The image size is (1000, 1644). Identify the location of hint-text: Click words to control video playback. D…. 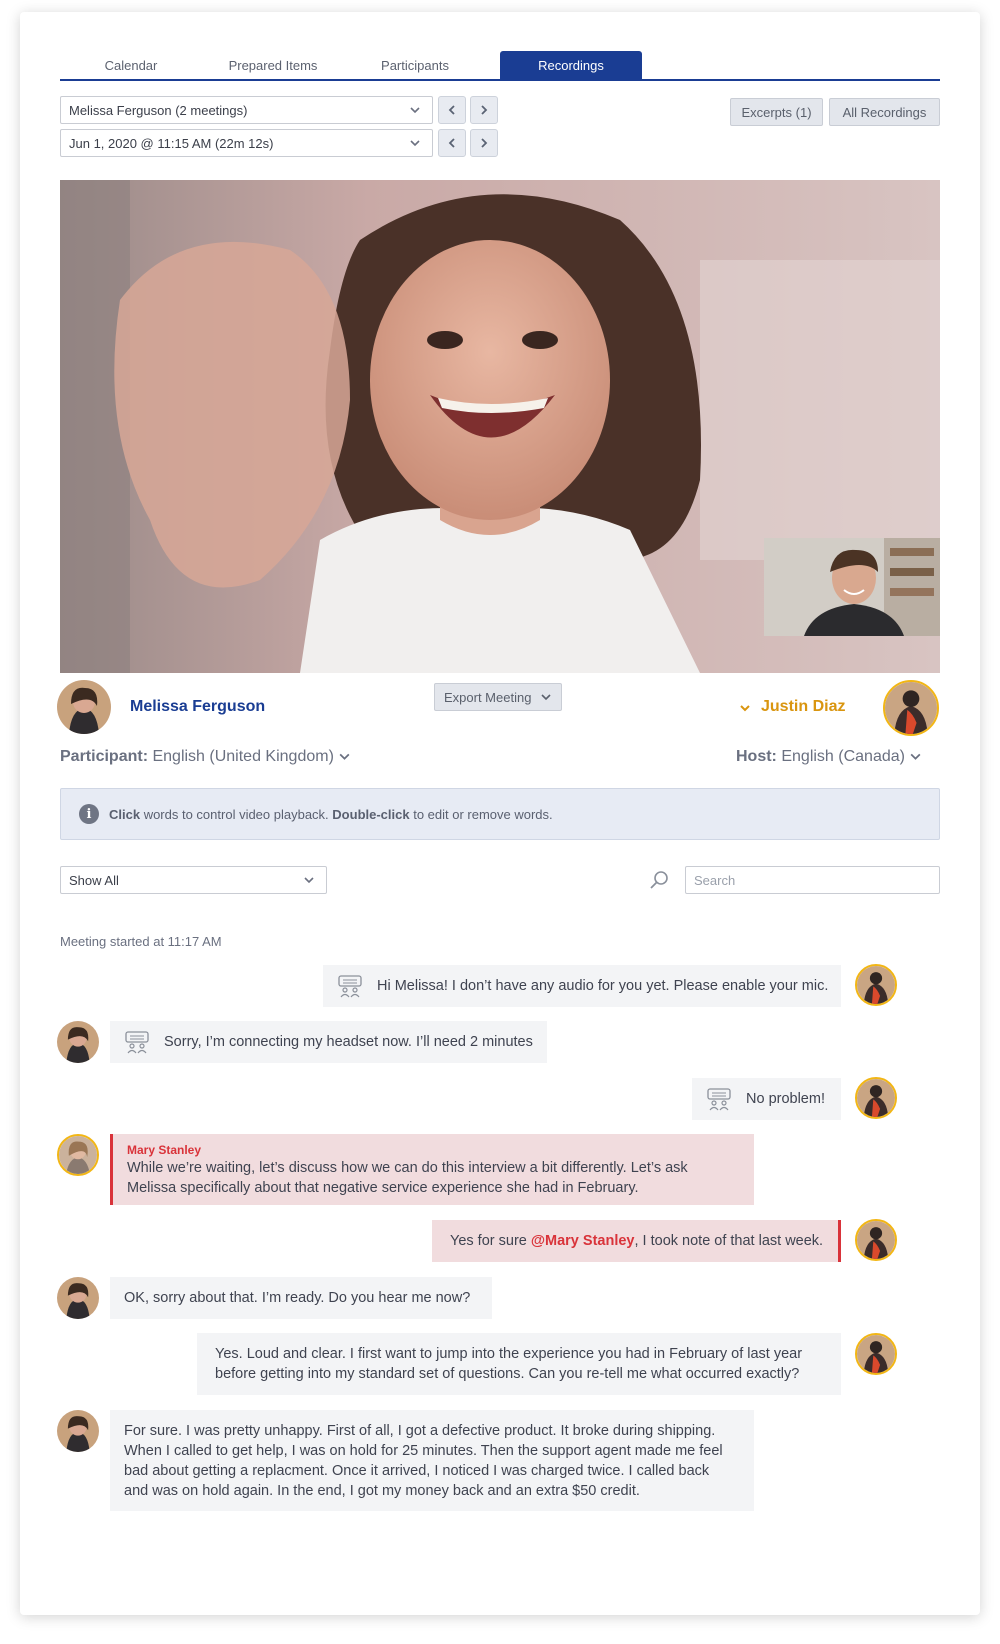
(331, 814).